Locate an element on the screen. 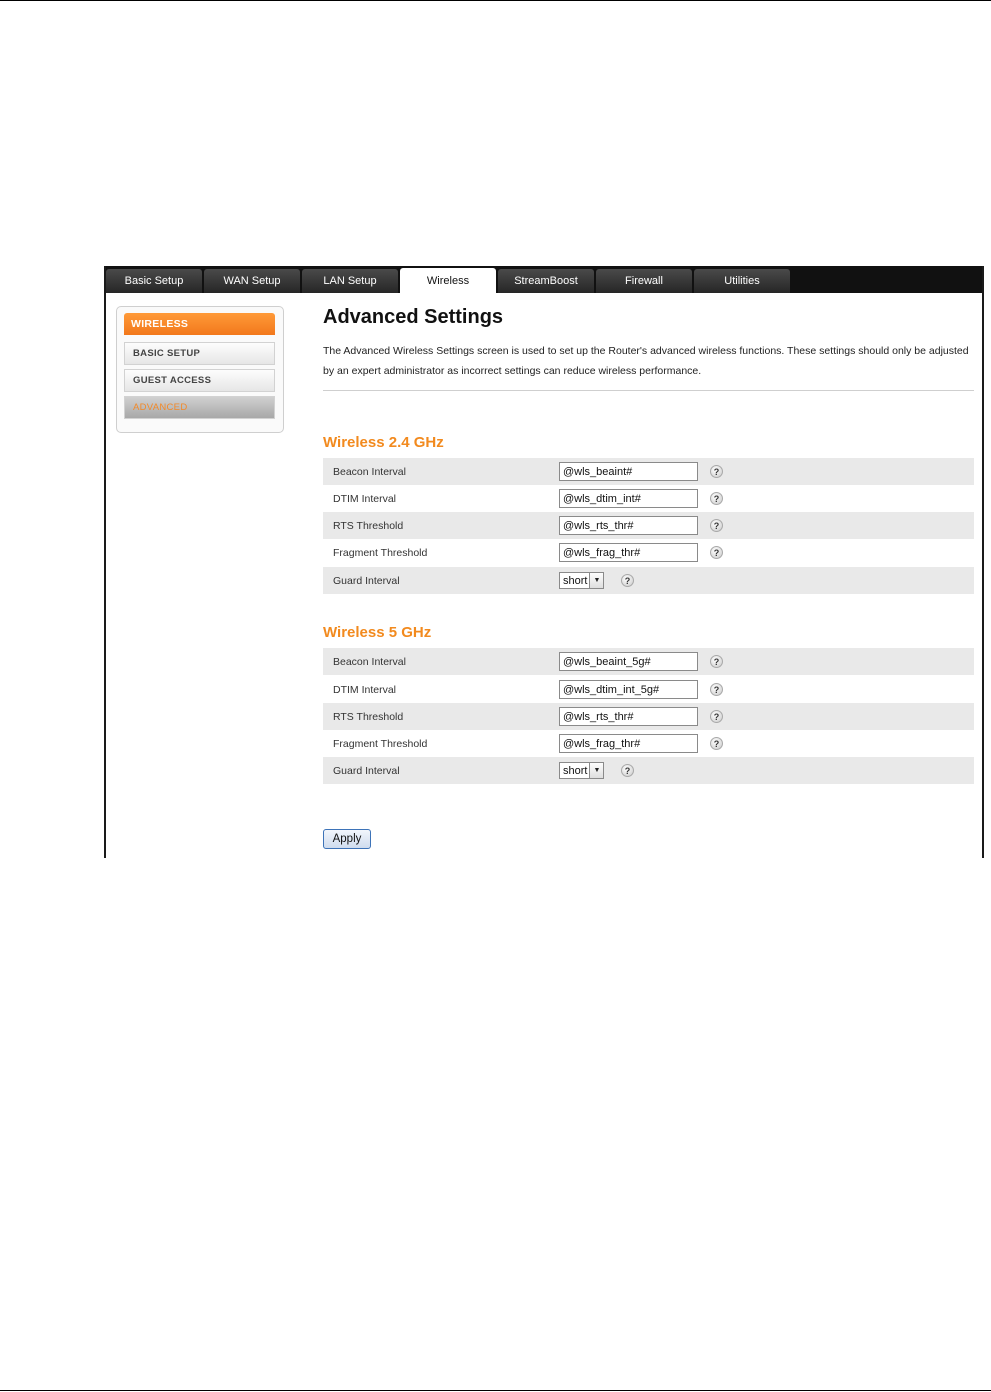 The width and height of the screenshot is (991, 1392). rts-threshold-5g-label: RTS Threshold is located at coordinates (368, 716).